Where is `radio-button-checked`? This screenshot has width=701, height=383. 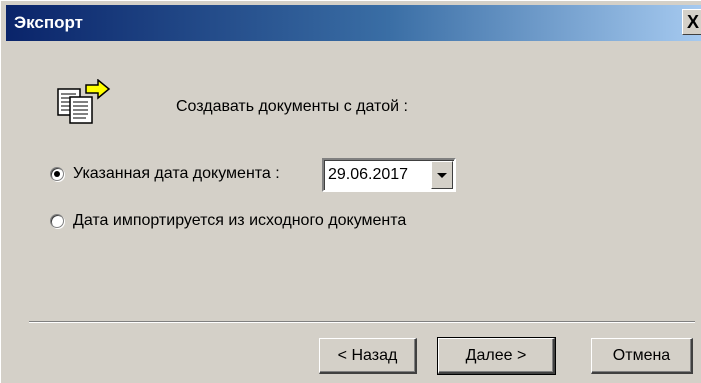
radio-button-checked is located at coordinates (57, 174).